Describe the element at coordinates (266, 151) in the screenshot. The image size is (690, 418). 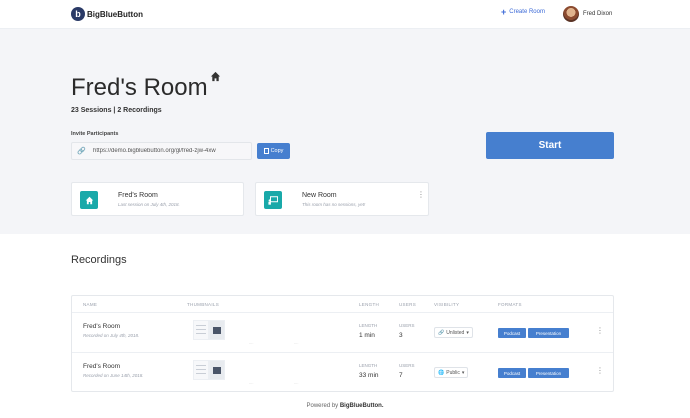
I see `copy-icon` at that location.